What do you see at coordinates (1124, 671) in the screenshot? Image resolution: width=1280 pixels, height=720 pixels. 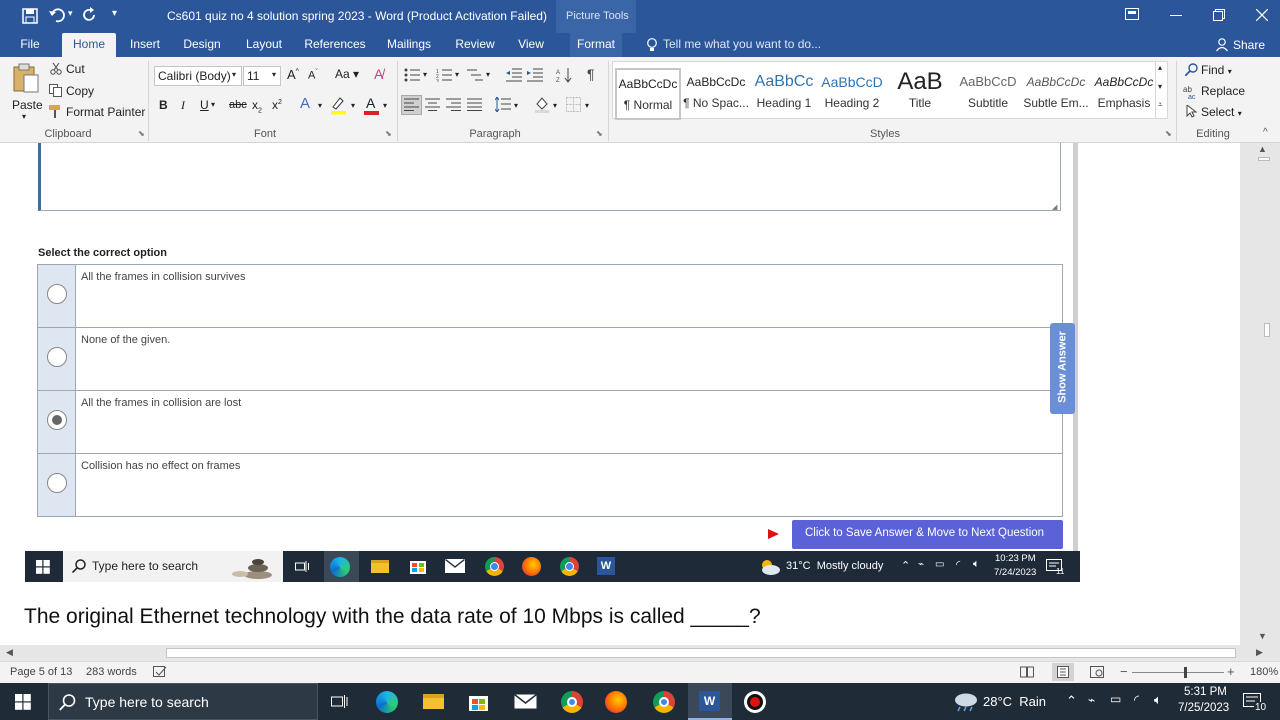 I see `zoom-out-icon: −` at bounding box center [1124, 671].